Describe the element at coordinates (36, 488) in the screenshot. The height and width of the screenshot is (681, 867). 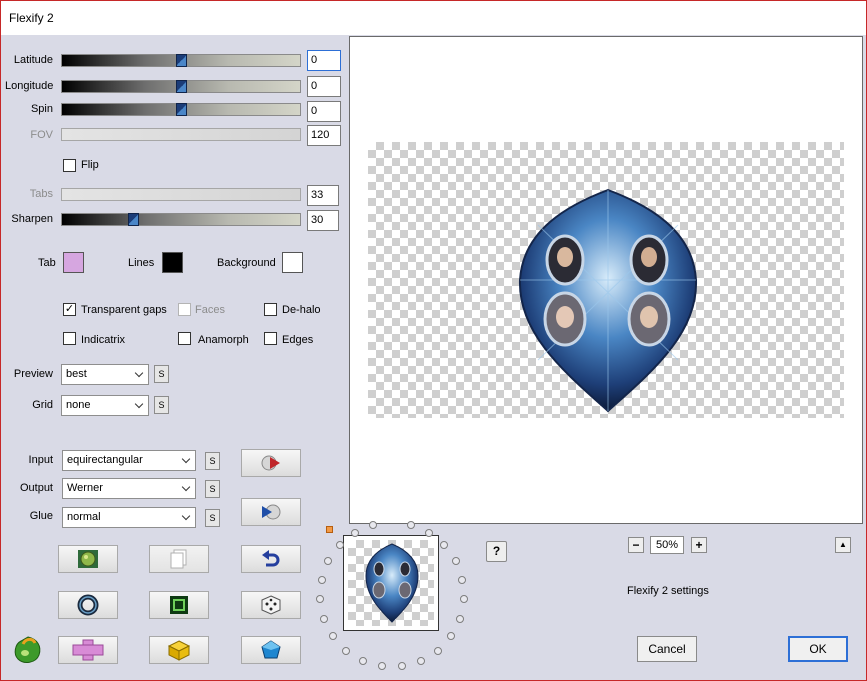
I see `output-label: Output` at that location.